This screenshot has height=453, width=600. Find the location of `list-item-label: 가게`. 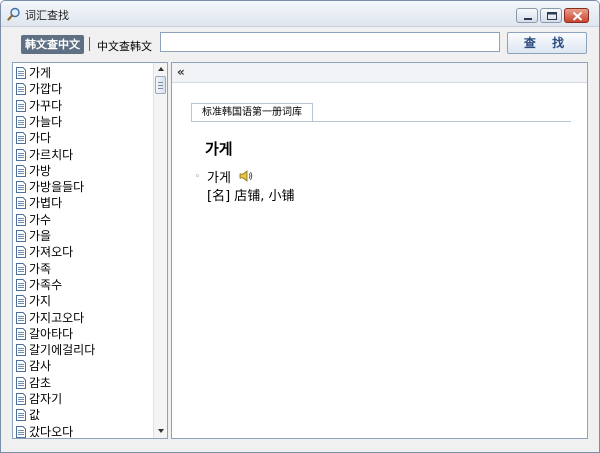

list-item-label: 가게 is located at coordinates (40, 73).